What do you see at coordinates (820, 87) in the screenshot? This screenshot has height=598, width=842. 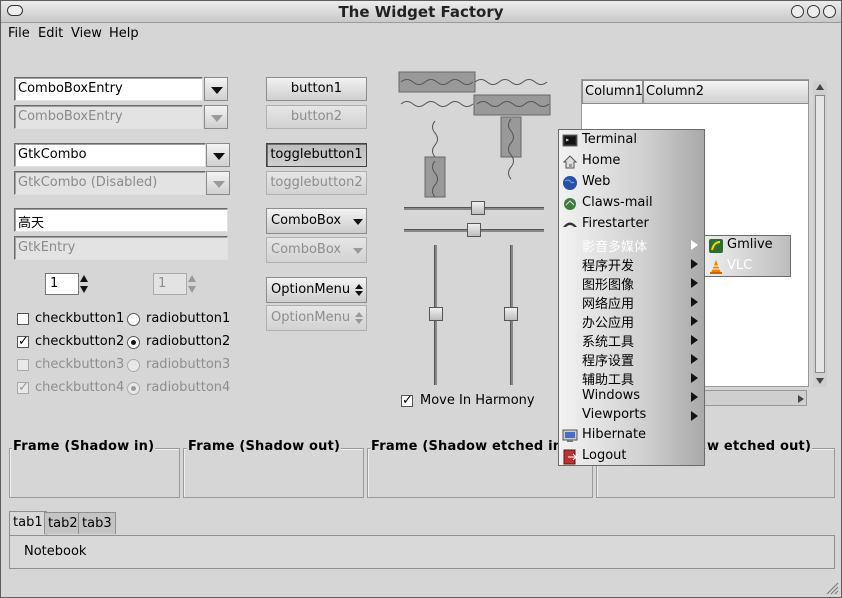 I see `scroll-up-icon` at bounding box center [820, 87].